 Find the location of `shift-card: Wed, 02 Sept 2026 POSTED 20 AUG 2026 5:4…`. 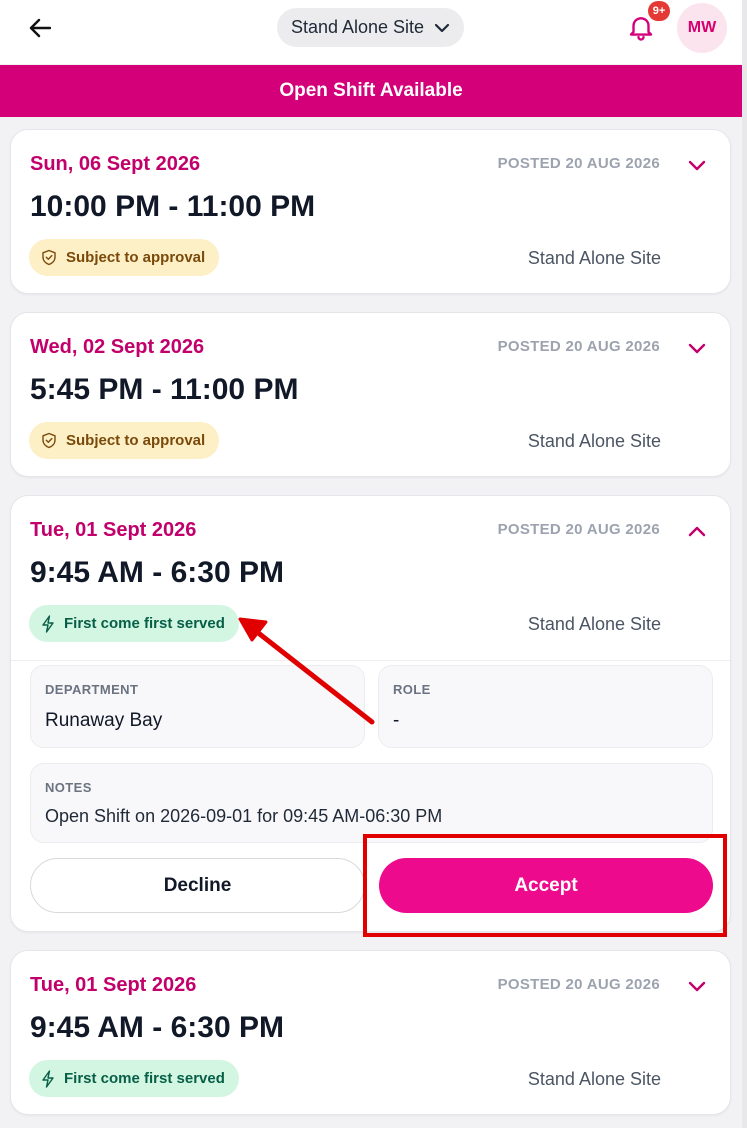

shift-card: Wed, 02 Sept 2026 POSTED 20 AUG 2026 5:4… is located at coordinates (370, 394).